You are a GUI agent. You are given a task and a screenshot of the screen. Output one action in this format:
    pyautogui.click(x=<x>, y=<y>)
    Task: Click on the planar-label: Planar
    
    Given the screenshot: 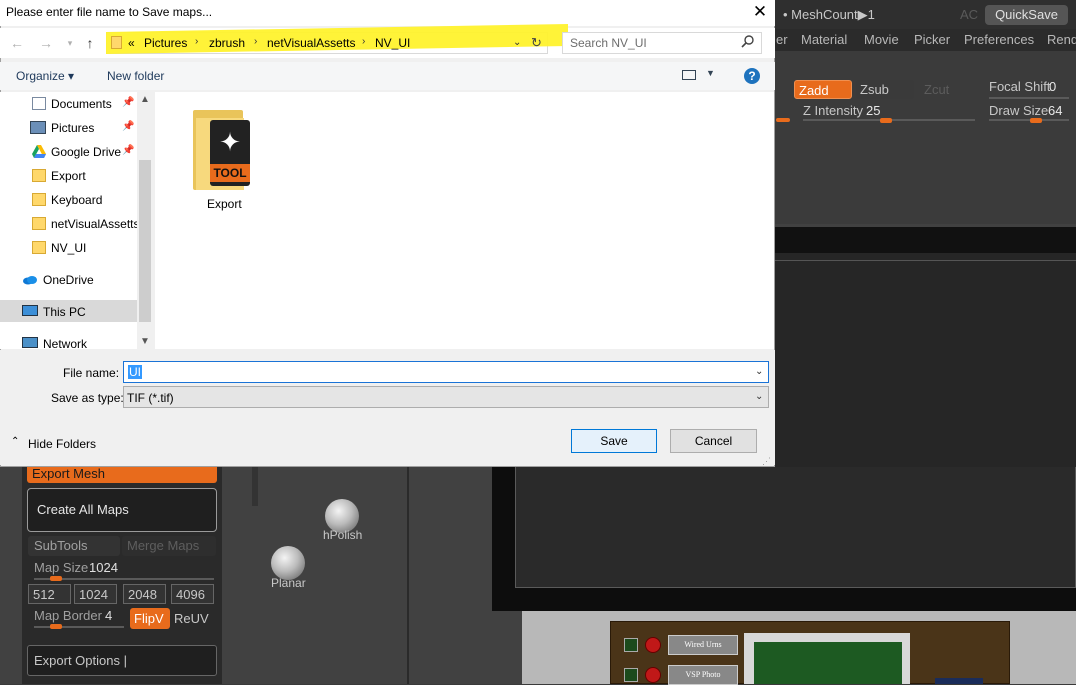 What is the action you would take?
    pyautogui.click(x=288, y=583)
    